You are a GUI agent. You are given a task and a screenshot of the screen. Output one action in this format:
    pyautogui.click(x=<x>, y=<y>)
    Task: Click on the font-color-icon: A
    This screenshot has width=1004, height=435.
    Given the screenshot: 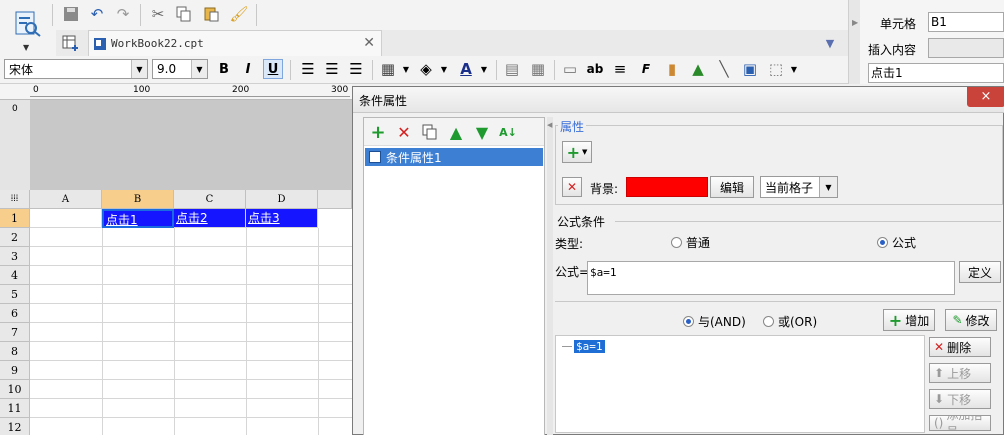 What is the action you would take?
    pyautogui.click(x=466, y=69)
    